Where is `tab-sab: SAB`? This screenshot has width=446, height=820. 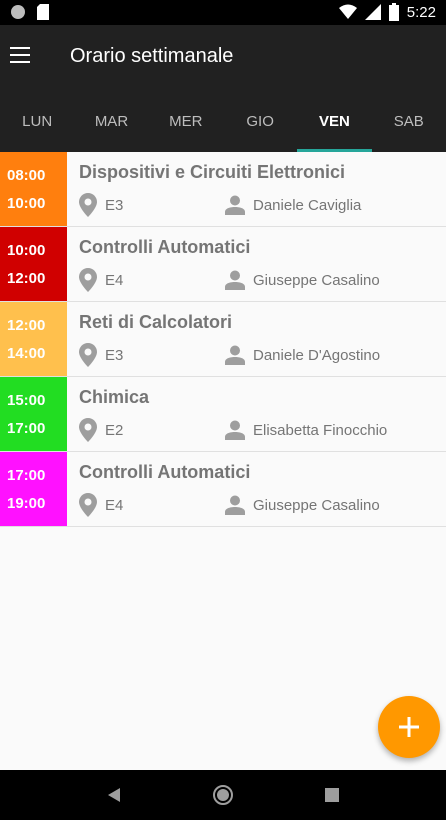 tab-sab: SAB is located at coordinates (409, 121).